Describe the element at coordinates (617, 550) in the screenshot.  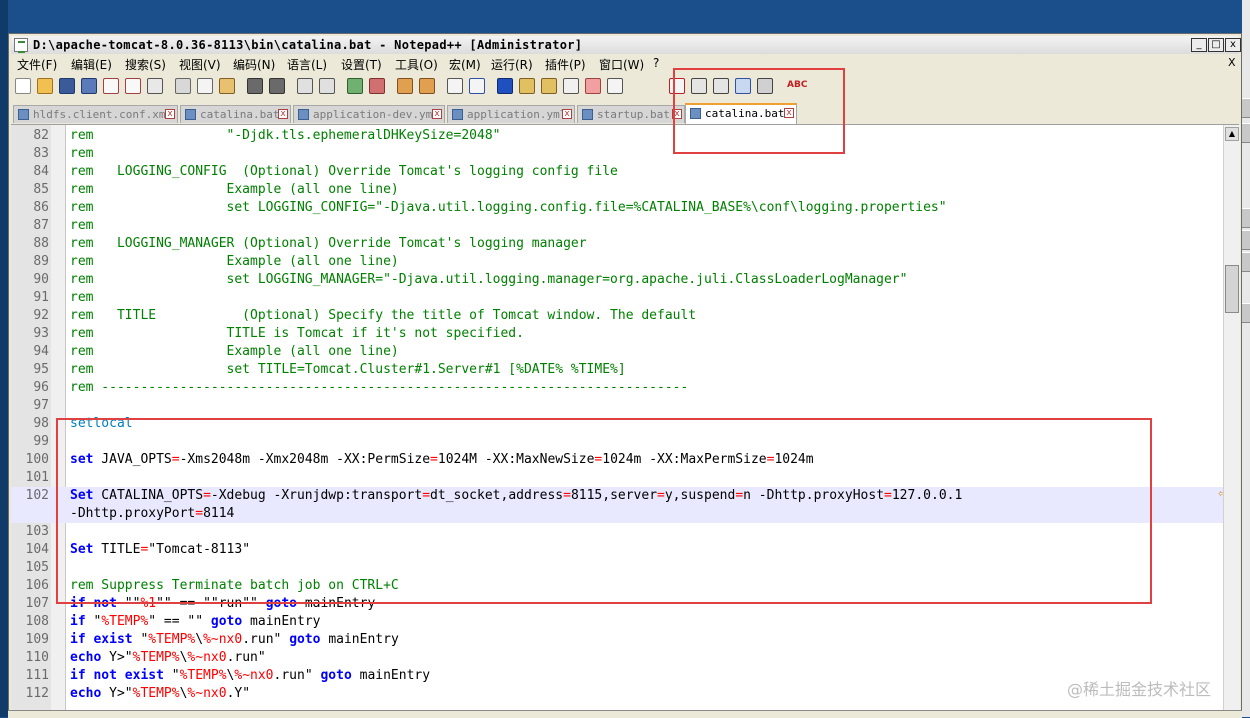
I see `code-line: 104 Set TITLE="Tomcat-8113"` at that location.